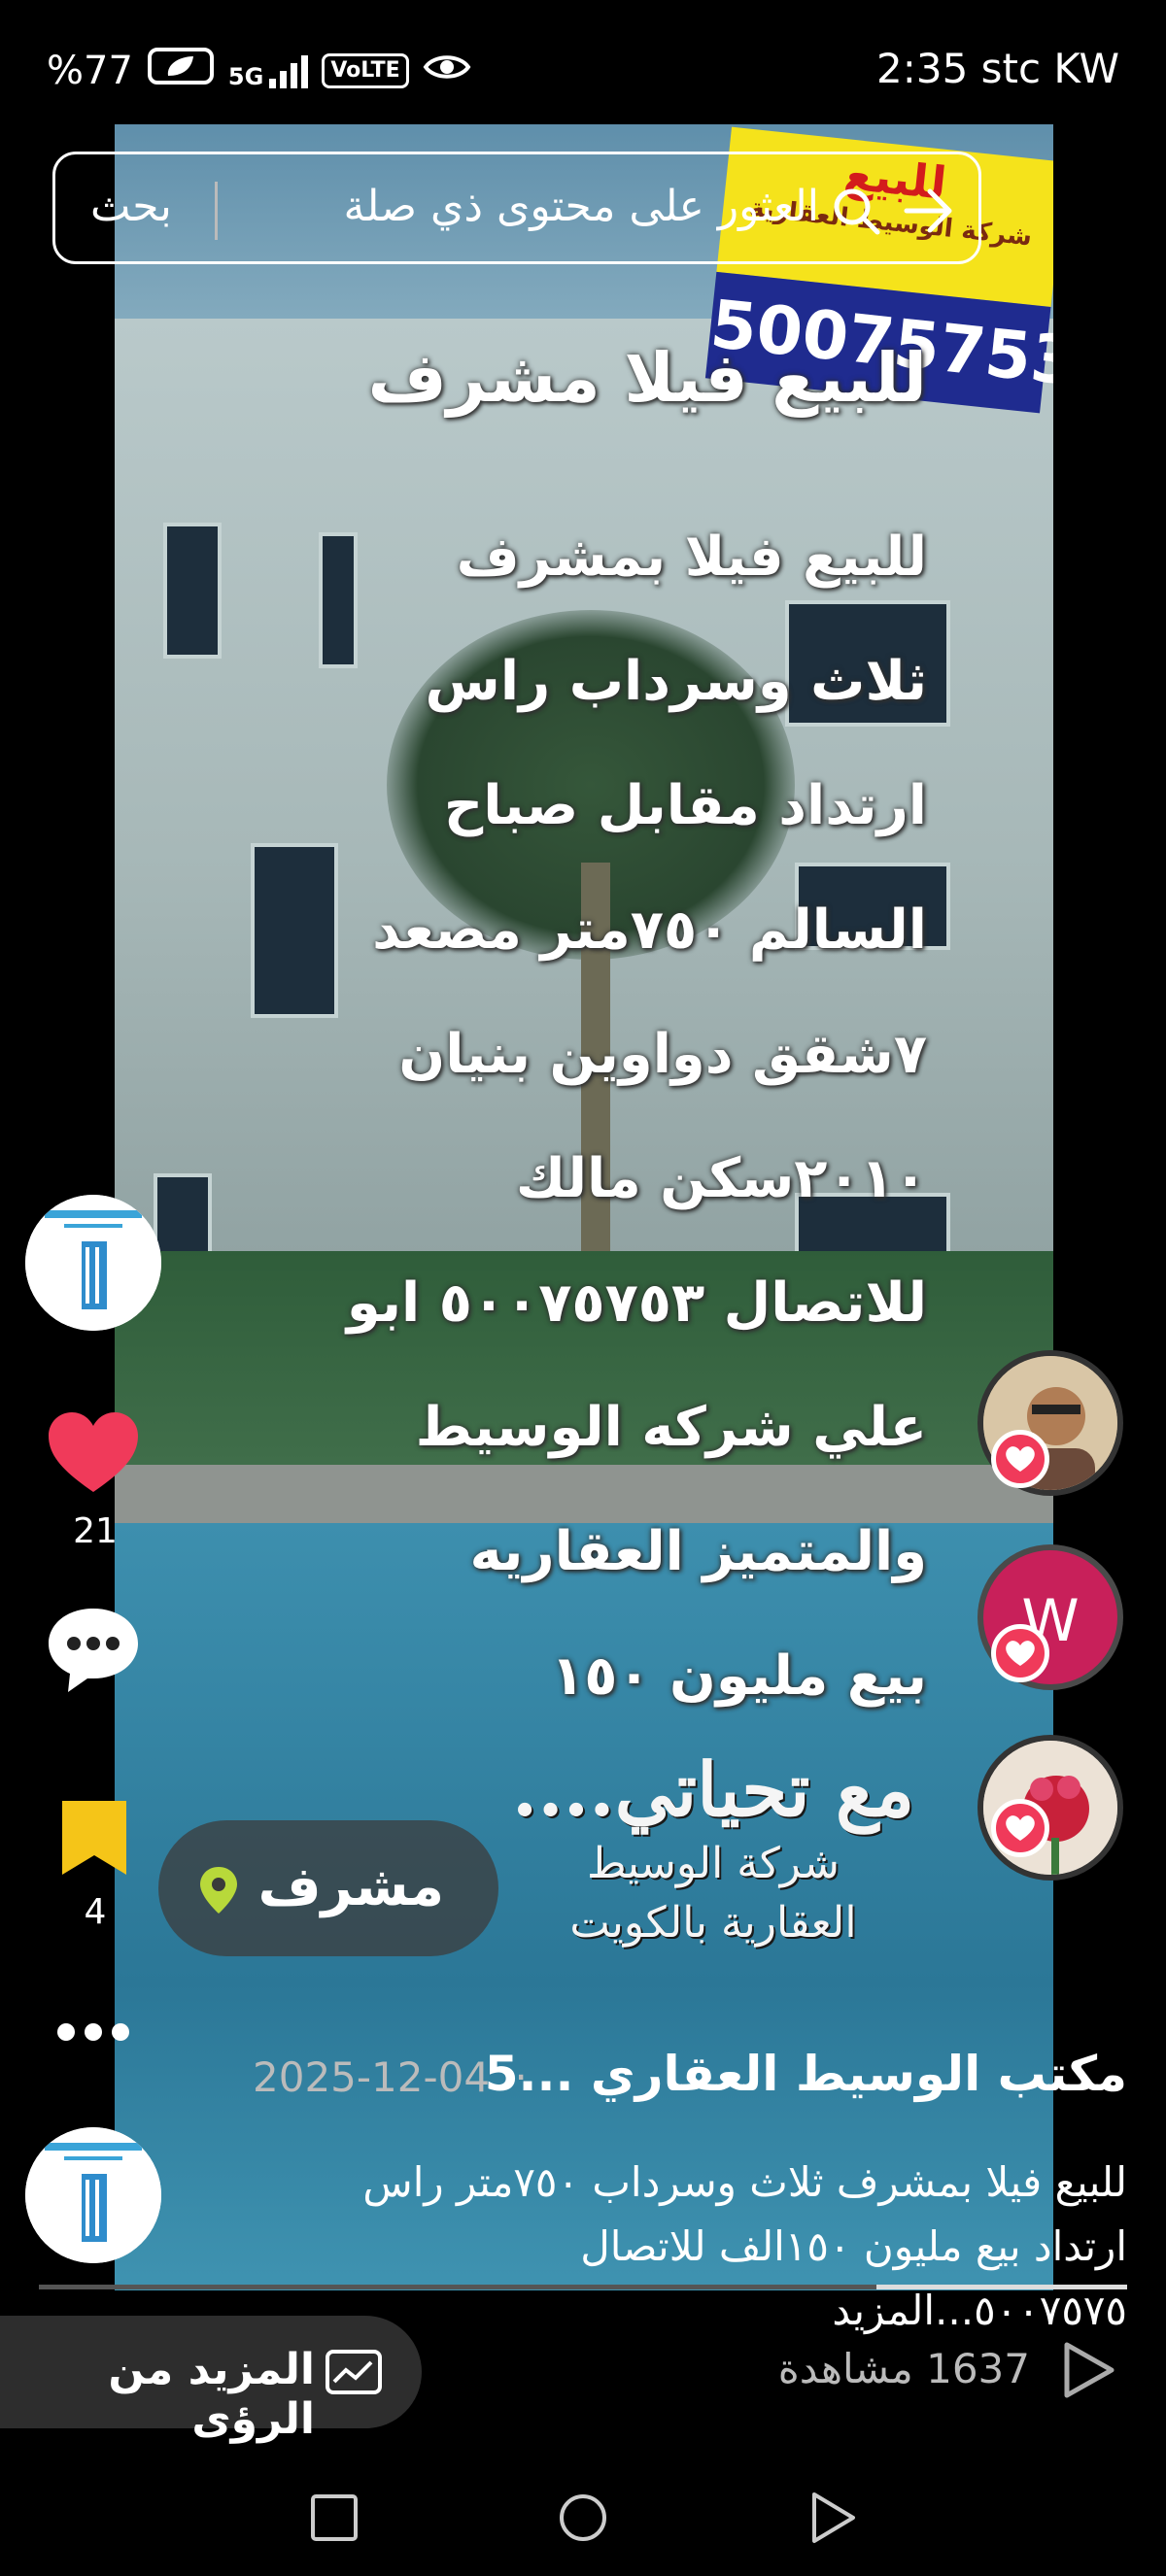  What do you see at coordinates (903, 2368) in the screenshot?
I see `view-count: 1637 مشاهدة` at bounding box center [903, 2368].